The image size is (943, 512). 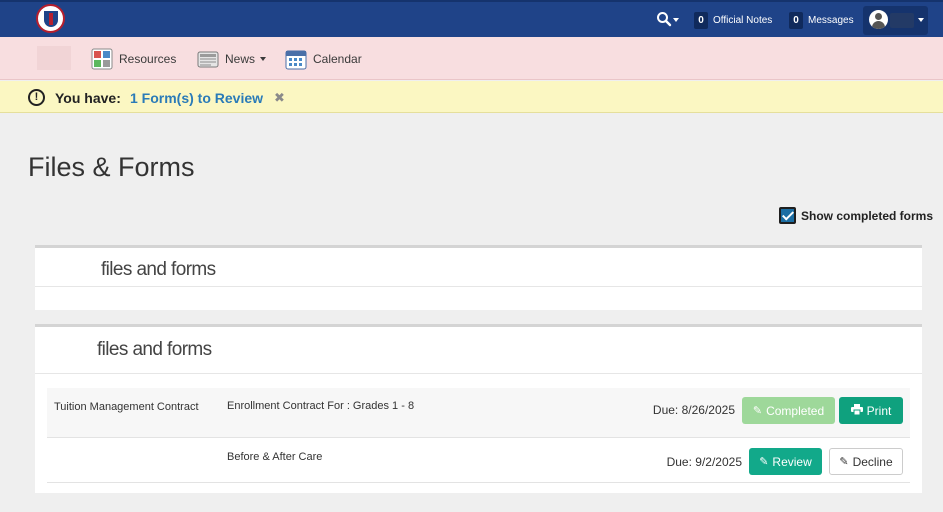 What do you see at coordinates (102, 59) in the screenshot?
I see `resources-icon` at bounding box center [102, 59].